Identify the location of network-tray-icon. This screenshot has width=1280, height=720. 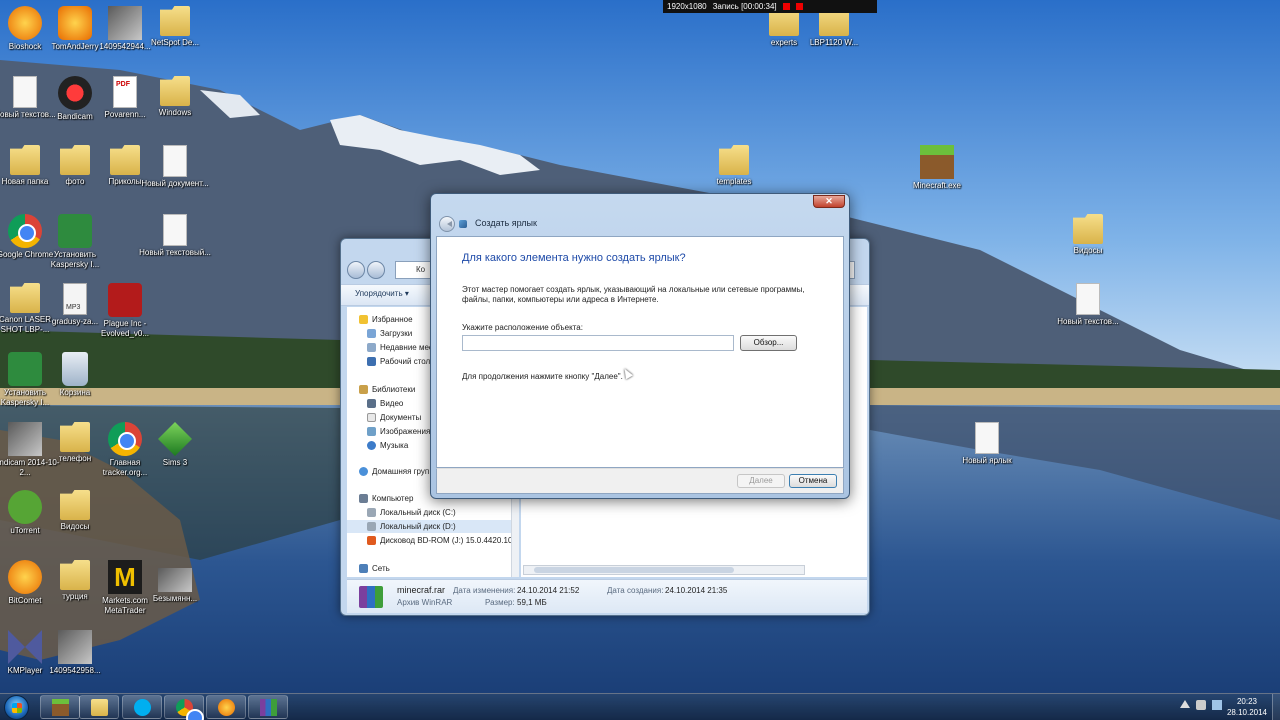
(1217, 705).